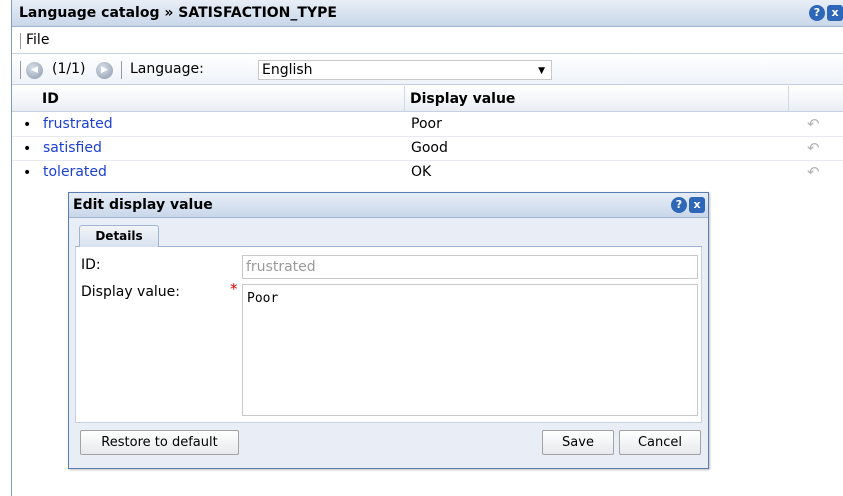 The image size is (843, 496). I want to click on dialog-tabs: Details, so click(388, 235).